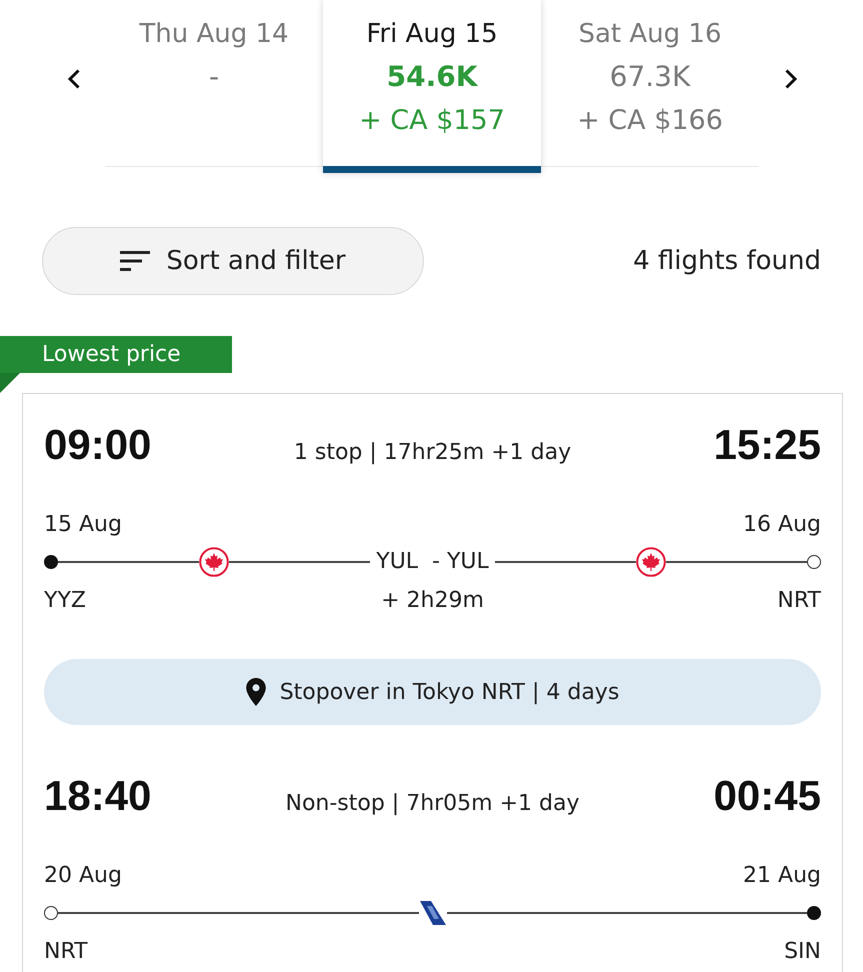  What do you see at coordinates (65, 601) in the screenshot?
I see `origin-code: YYZ` at bounding box center [65, 601].